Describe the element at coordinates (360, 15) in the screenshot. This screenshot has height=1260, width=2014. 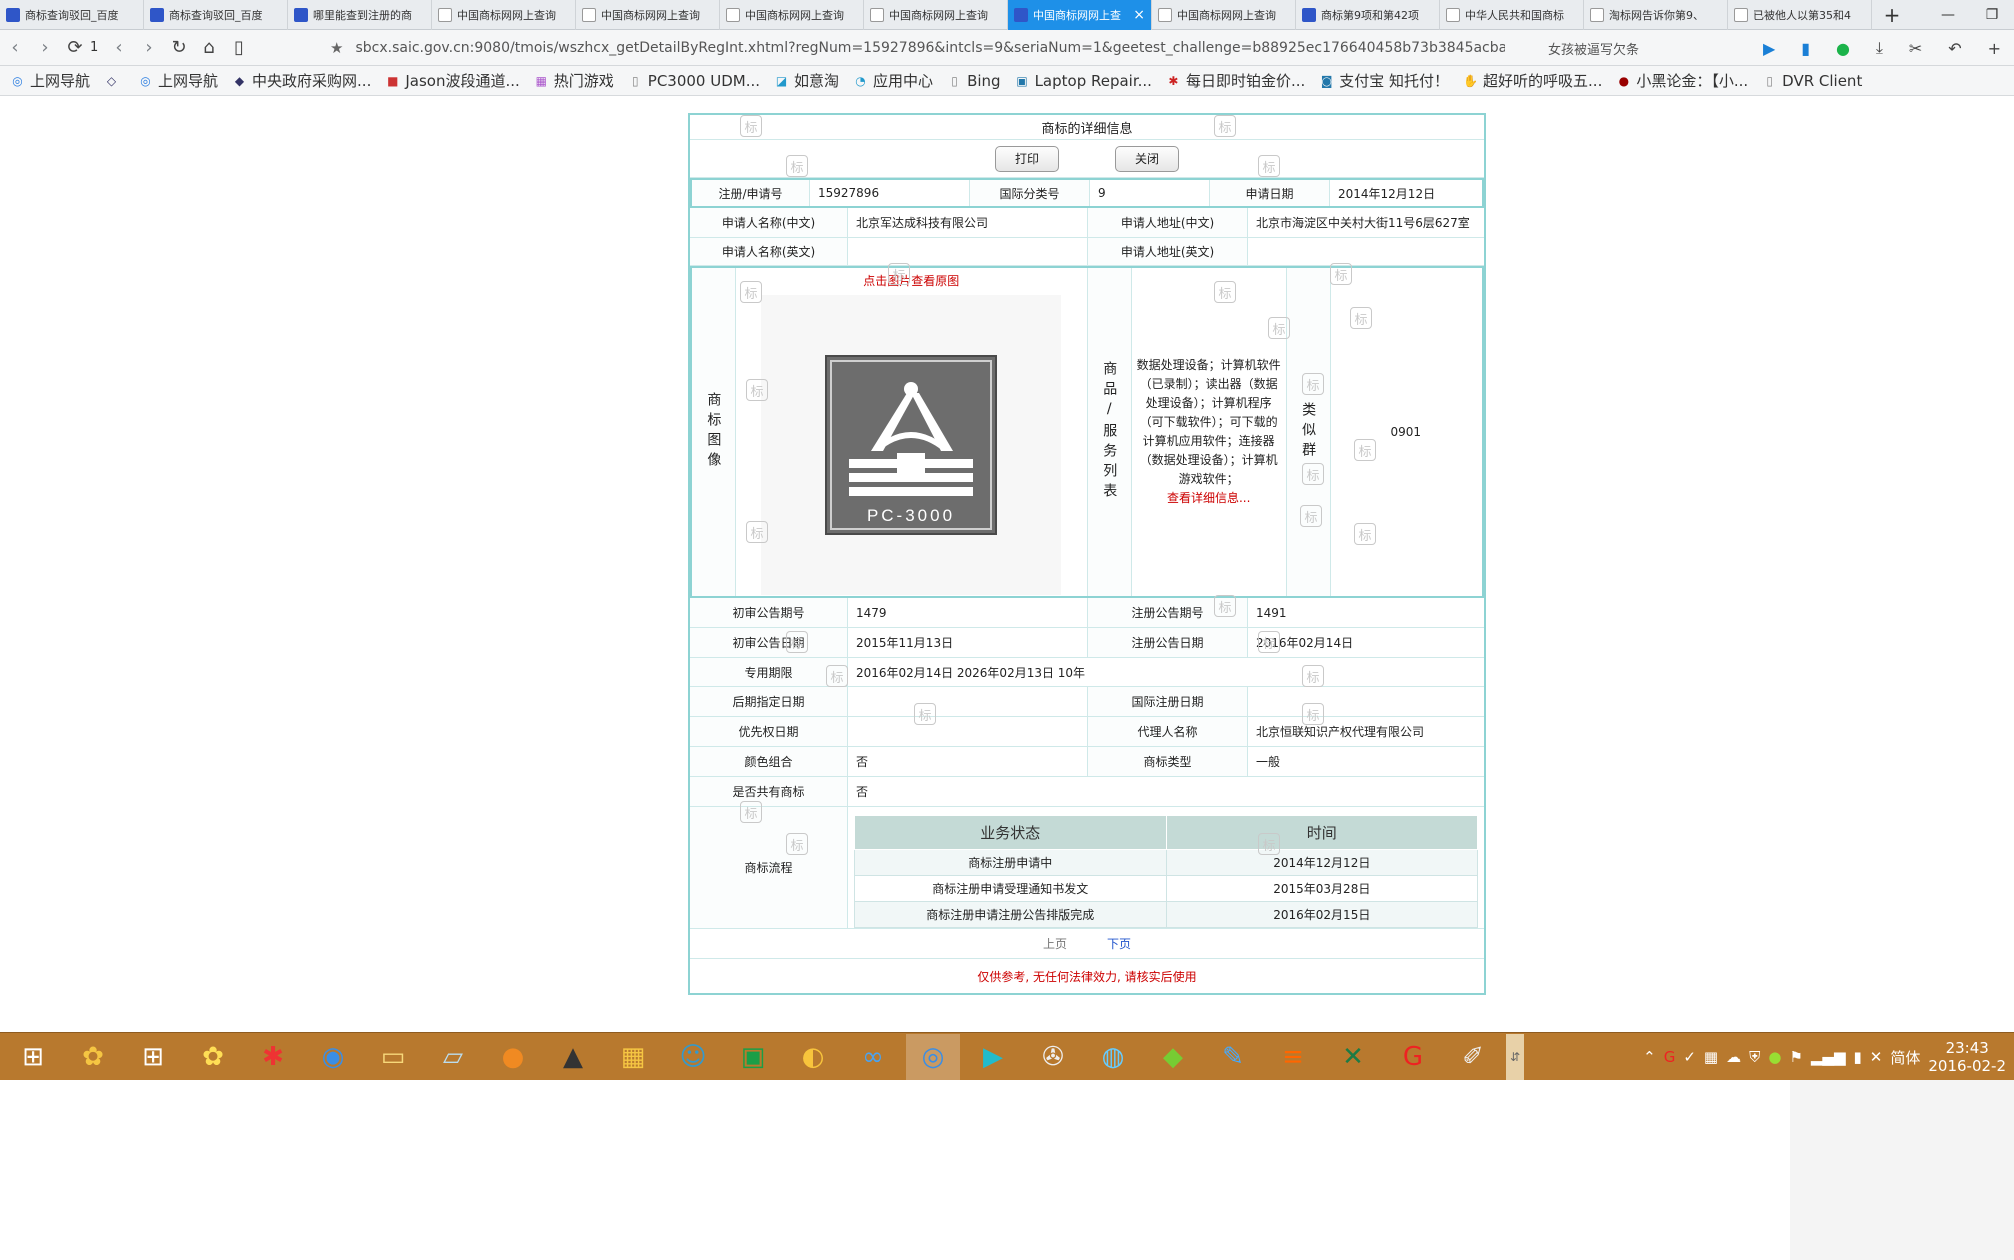
I see `browser-tab: 哪里能查到注册的商` at that location.